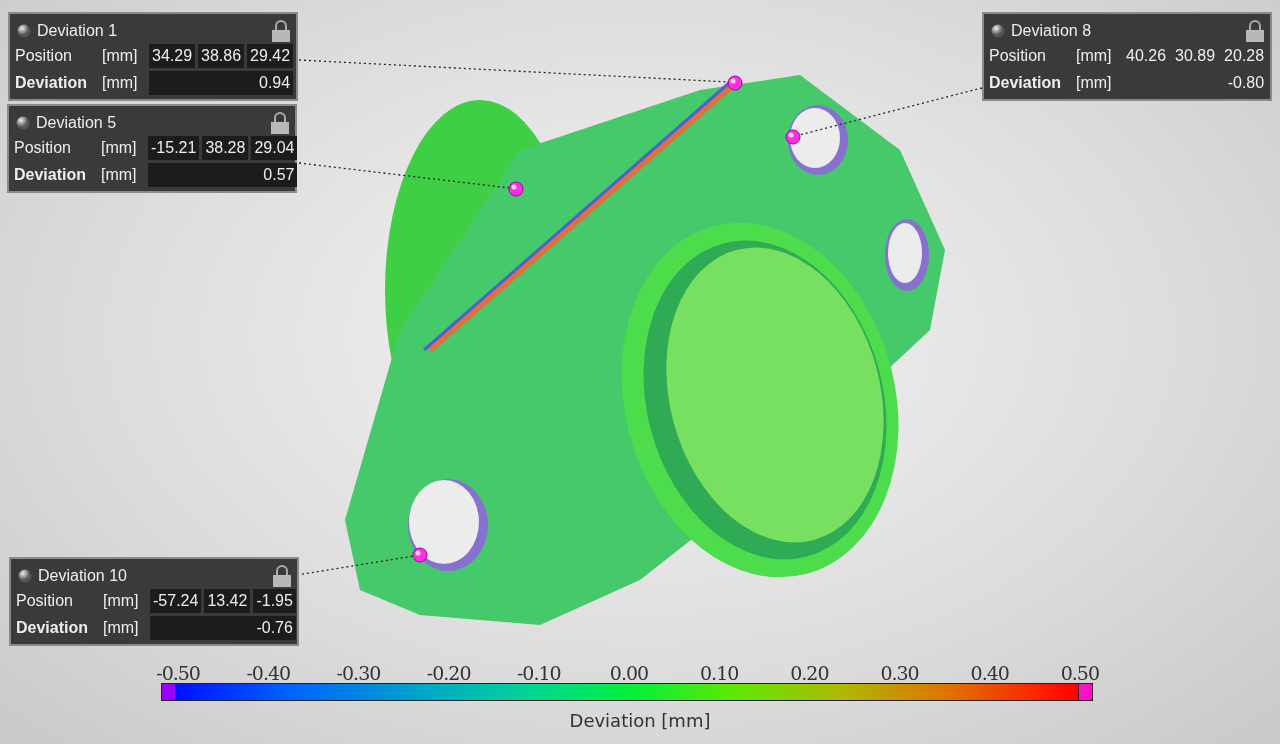  What do you see at coordinates (77, 122) in the screenshot?
I see `callout-title: Deviation 5` at bounding box center [77, 122].